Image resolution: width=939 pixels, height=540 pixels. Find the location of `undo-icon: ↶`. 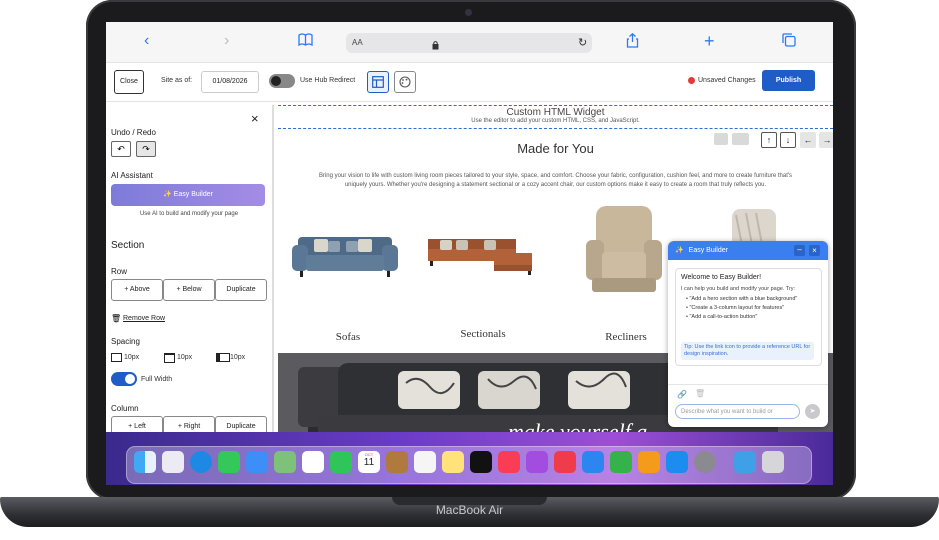

undo-icon: ↶ is located at coordinates (121, 149).